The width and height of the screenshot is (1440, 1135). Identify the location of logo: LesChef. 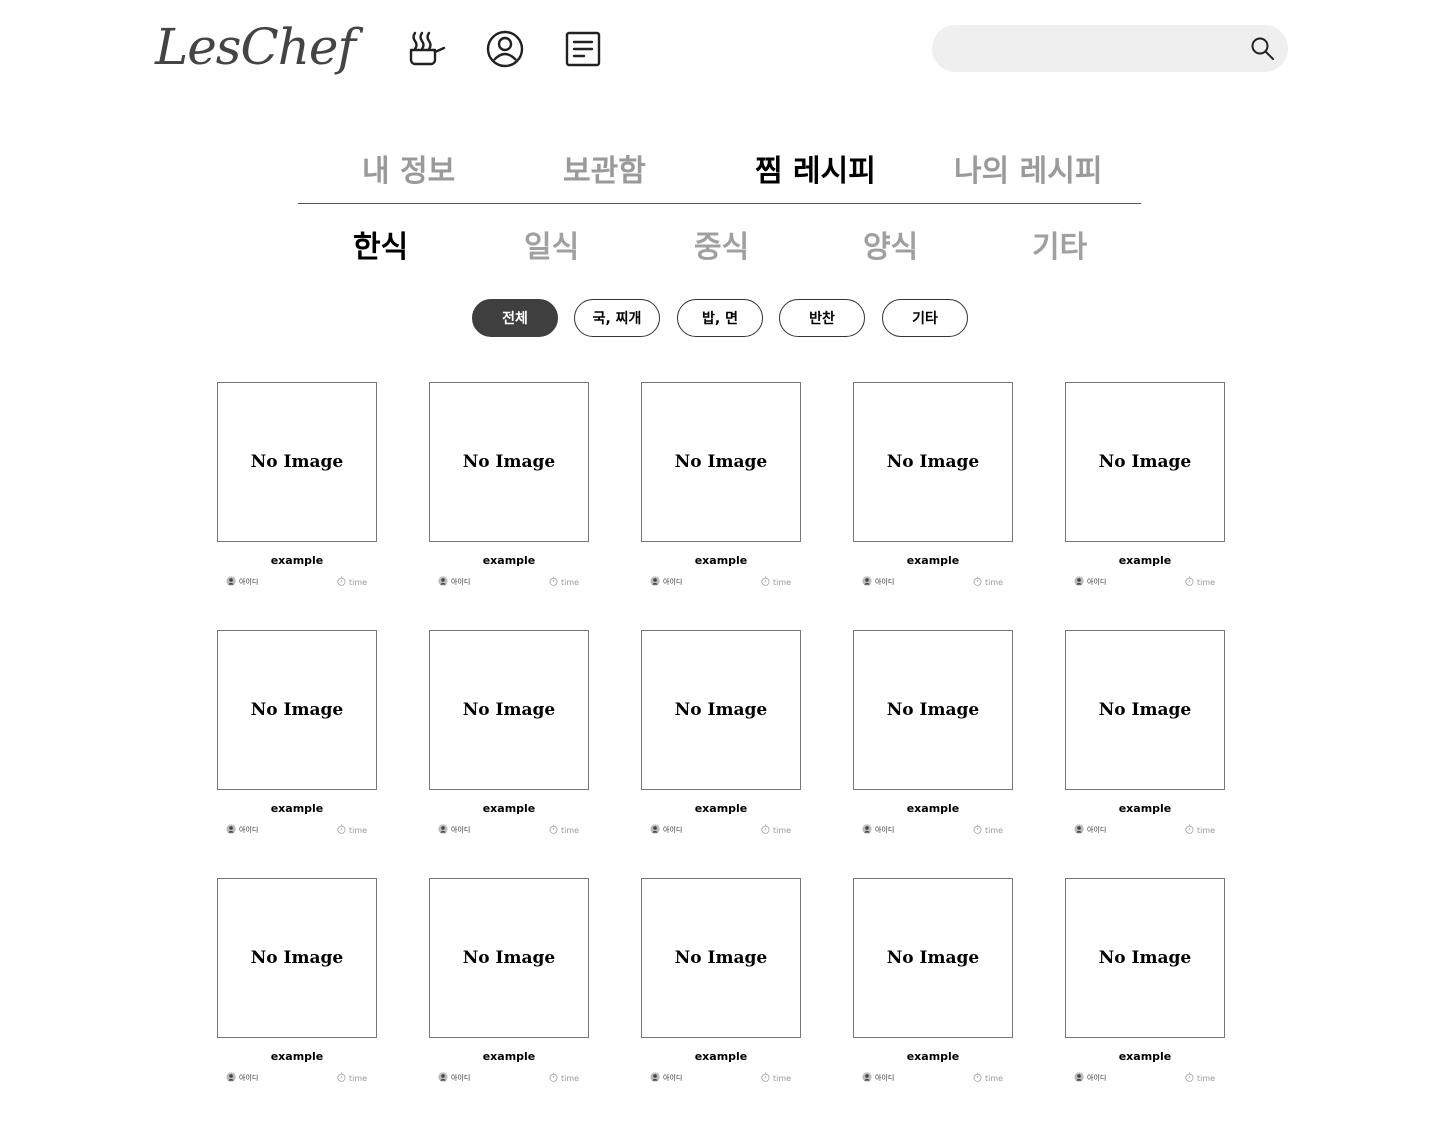
(255, 47).